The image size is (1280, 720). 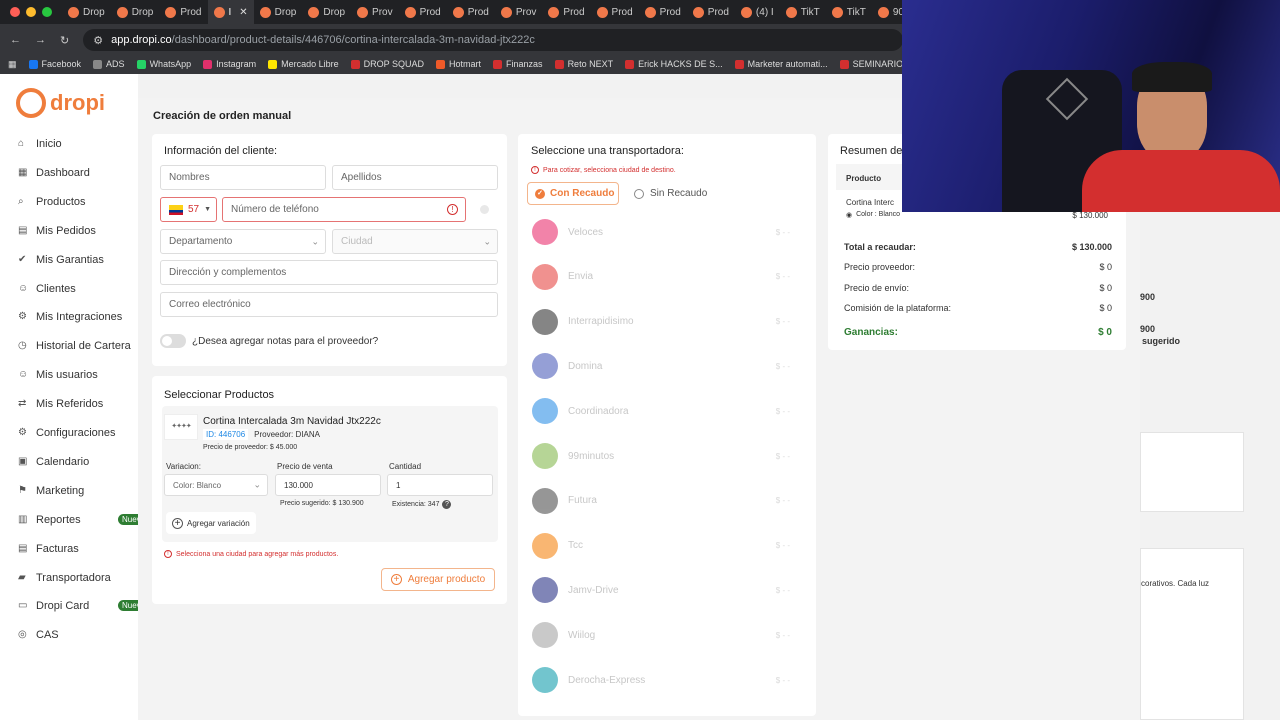 What do you see at coordinates (363, 12) in the screenshot?
I see `tab-favicon-icon` at bounding box center [363, 12].